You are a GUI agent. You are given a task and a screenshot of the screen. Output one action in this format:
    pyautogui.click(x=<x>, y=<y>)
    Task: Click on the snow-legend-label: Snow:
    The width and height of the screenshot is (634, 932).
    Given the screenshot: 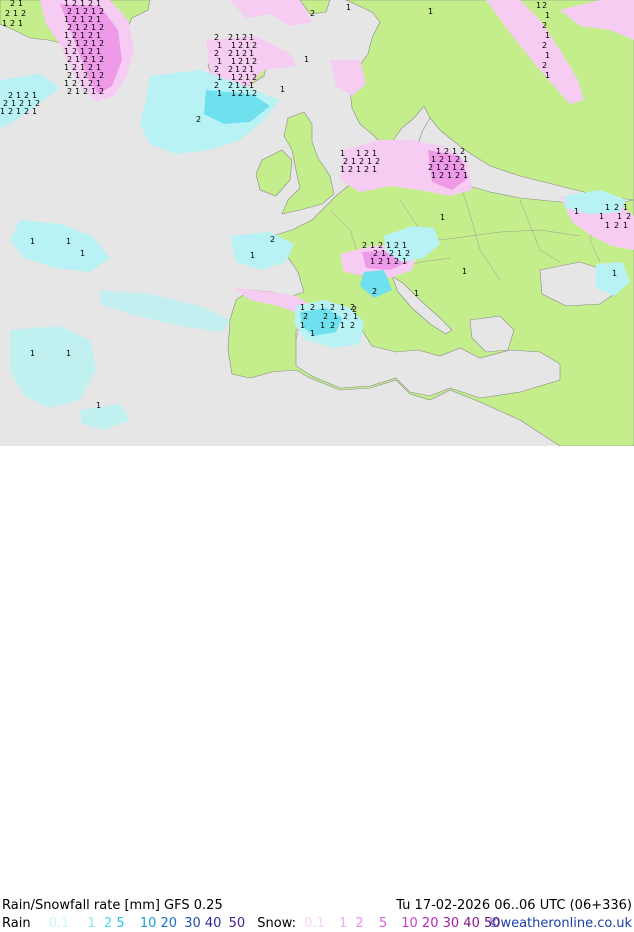 What is the action you would take?
    pyautogui.click(x=276, y=923)
    